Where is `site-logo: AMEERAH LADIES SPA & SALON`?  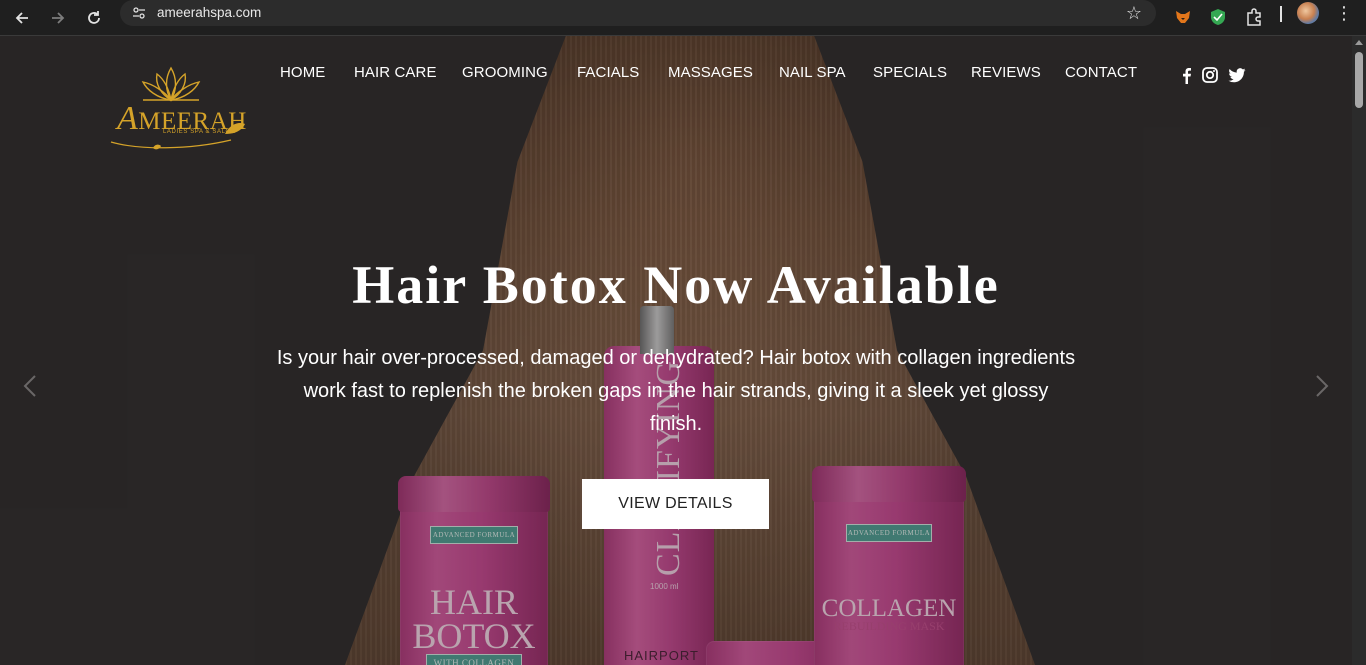
site-logo: AMEERAH LADIES SPA & SALON is located at coordinates (177, 107).